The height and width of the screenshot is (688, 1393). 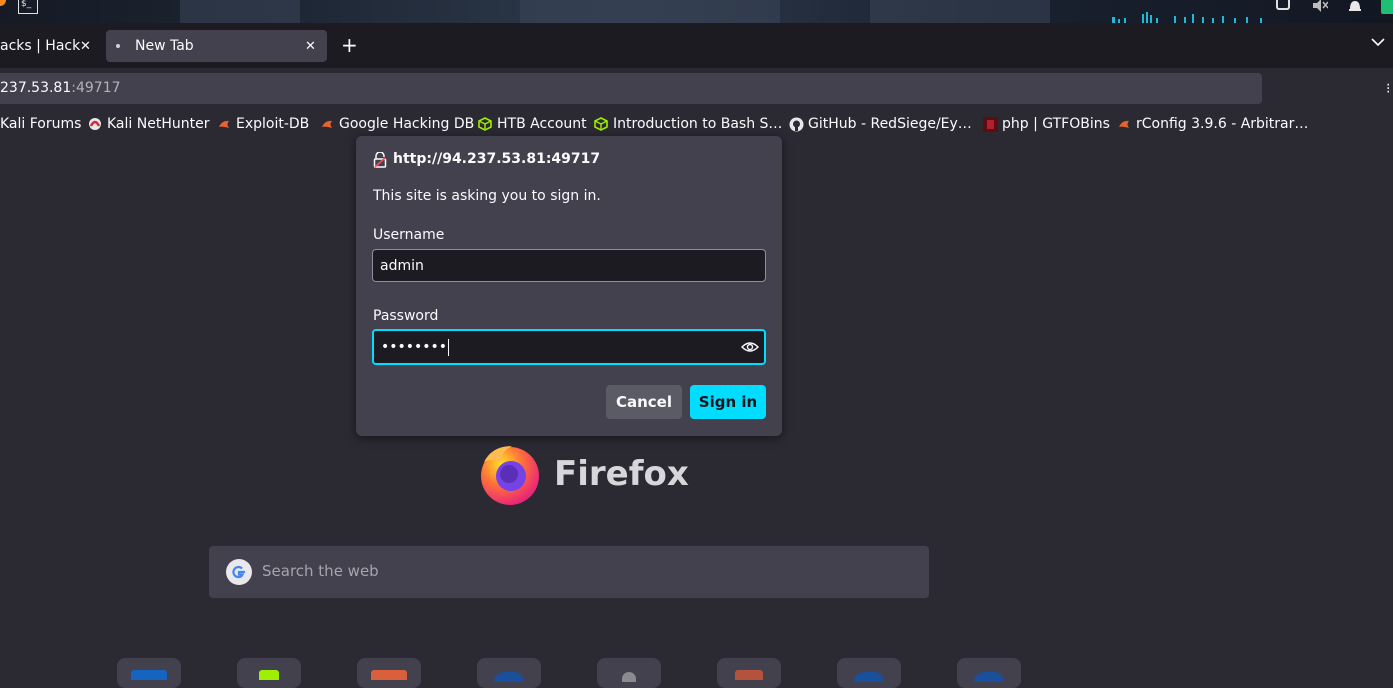 What do you see at coordinates (36, 88) in the screenshot?
I see `url-host: 237.53.81` at bounding box center [36, 88].